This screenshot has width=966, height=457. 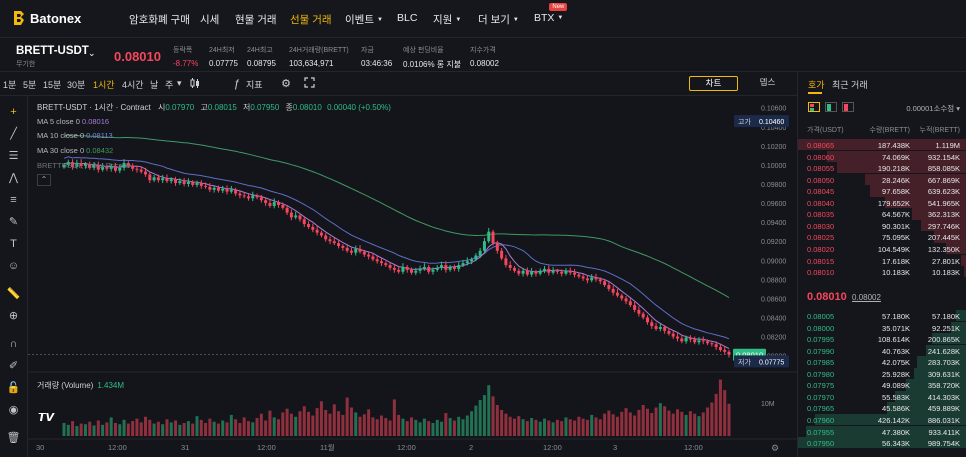 I want to click on eye-off-icon: ⊘, so click(x=128, y=165).